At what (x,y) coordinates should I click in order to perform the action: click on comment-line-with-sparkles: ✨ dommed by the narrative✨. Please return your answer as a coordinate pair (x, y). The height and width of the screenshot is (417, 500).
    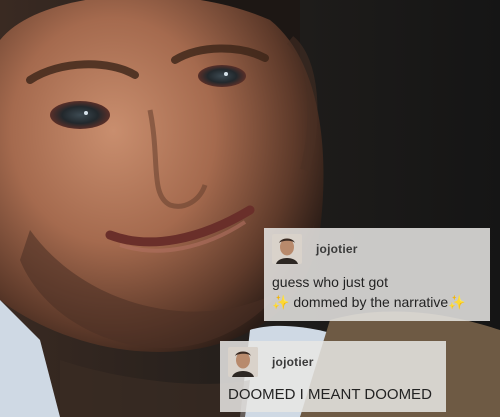
    Looking at the image, I should click on (377, 302).